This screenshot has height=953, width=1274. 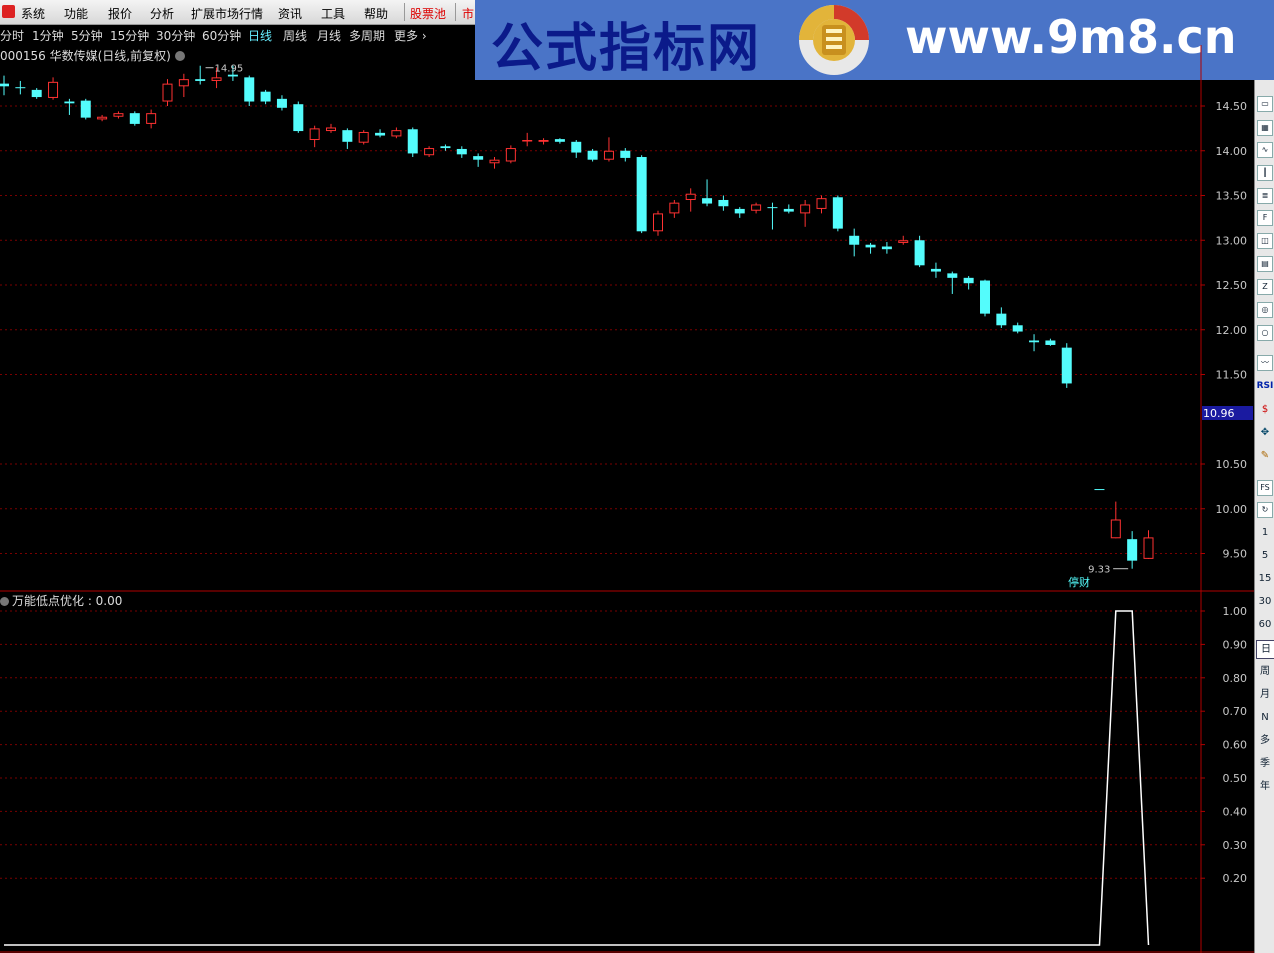 What do you see at coordinates (1265, 601) in the screenshot?
I see `period-btn-30: 30` at bounding box center [1265, 601].